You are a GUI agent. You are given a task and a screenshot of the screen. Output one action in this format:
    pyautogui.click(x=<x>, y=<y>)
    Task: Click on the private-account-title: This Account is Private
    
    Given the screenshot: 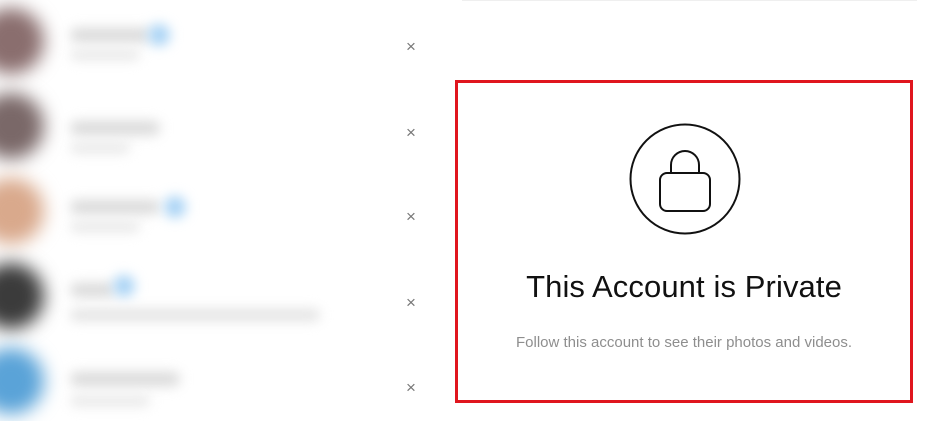 What is the action you would take?
    pyautogui.click(x=684, y=286)
    